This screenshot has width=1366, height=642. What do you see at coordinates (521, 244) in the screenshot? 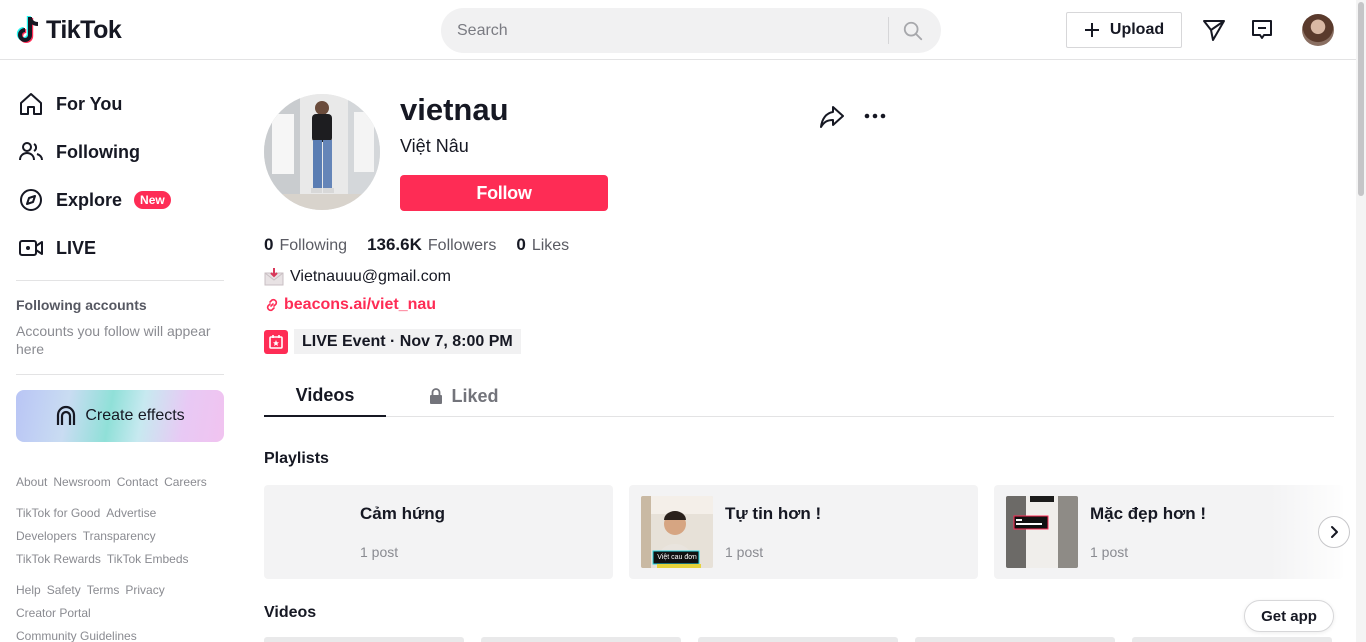
I see `stat-value: 0` at bounding box center [521, 244].